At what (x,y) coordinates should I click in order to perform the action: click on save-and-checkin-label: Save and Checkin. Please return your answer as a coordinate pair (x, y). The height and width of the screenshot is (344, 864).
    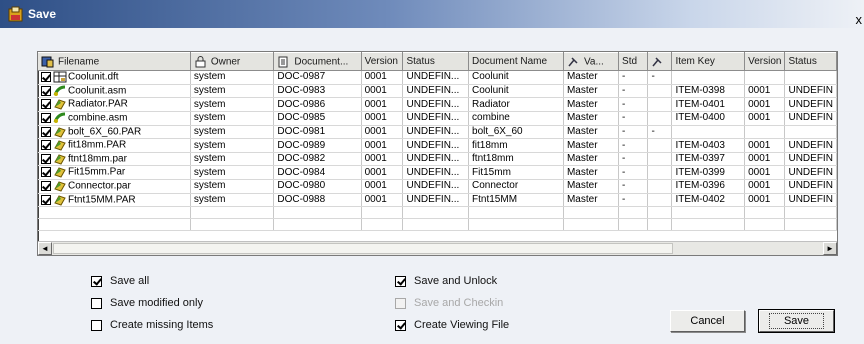
    Looking at the image, I should click on (459, 303).